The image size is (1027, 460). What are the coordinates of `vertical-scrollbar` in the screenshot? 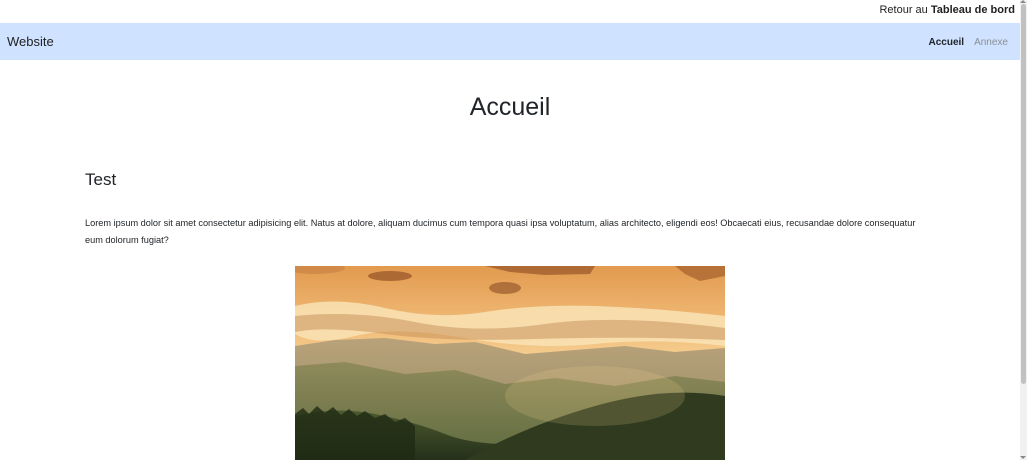 It's located at (1023, 230).